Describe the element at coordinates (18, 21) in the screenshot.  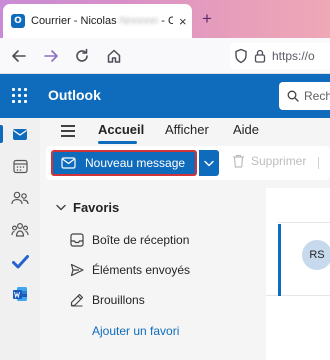
I see `outlook-favicon-icon: O` at that location.